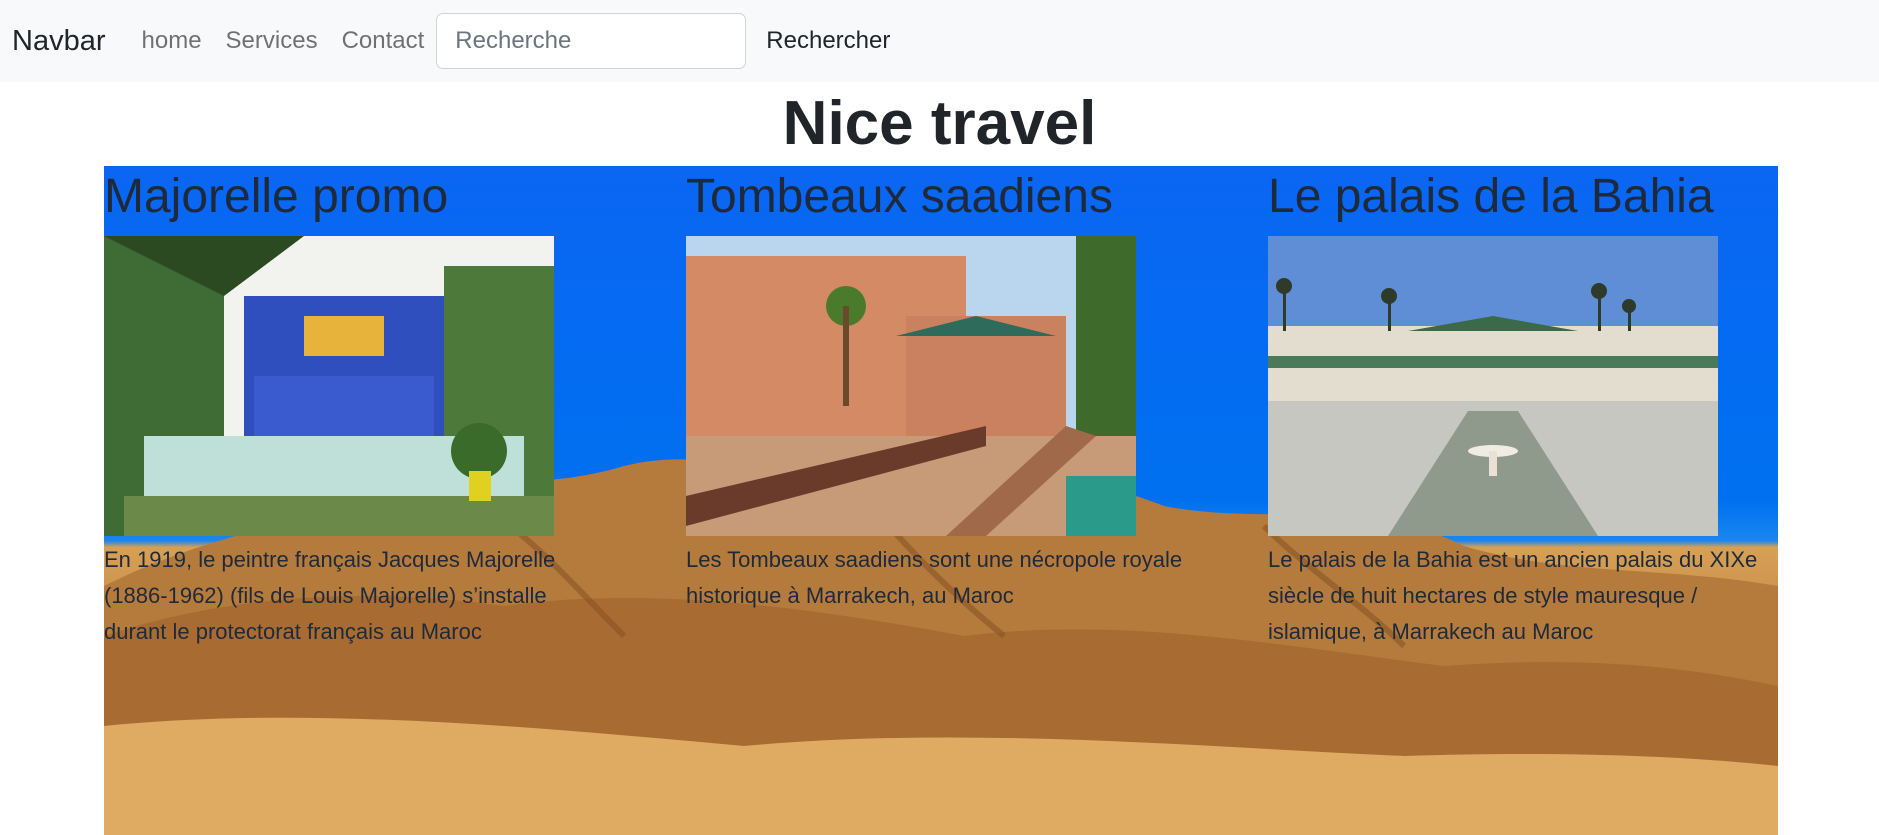 This screenshot has width=1879, height=835. I want to click on nav-link-home: home, so click(172, 41).